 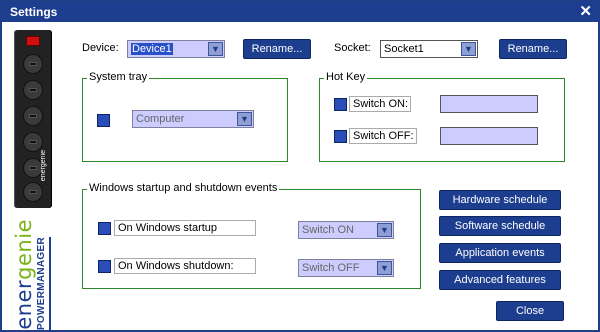 What do you see at coordinates (500, 280) in the screenshot?
I see `advanced-features-button: Advanced features` at bounding box center [500, 280].